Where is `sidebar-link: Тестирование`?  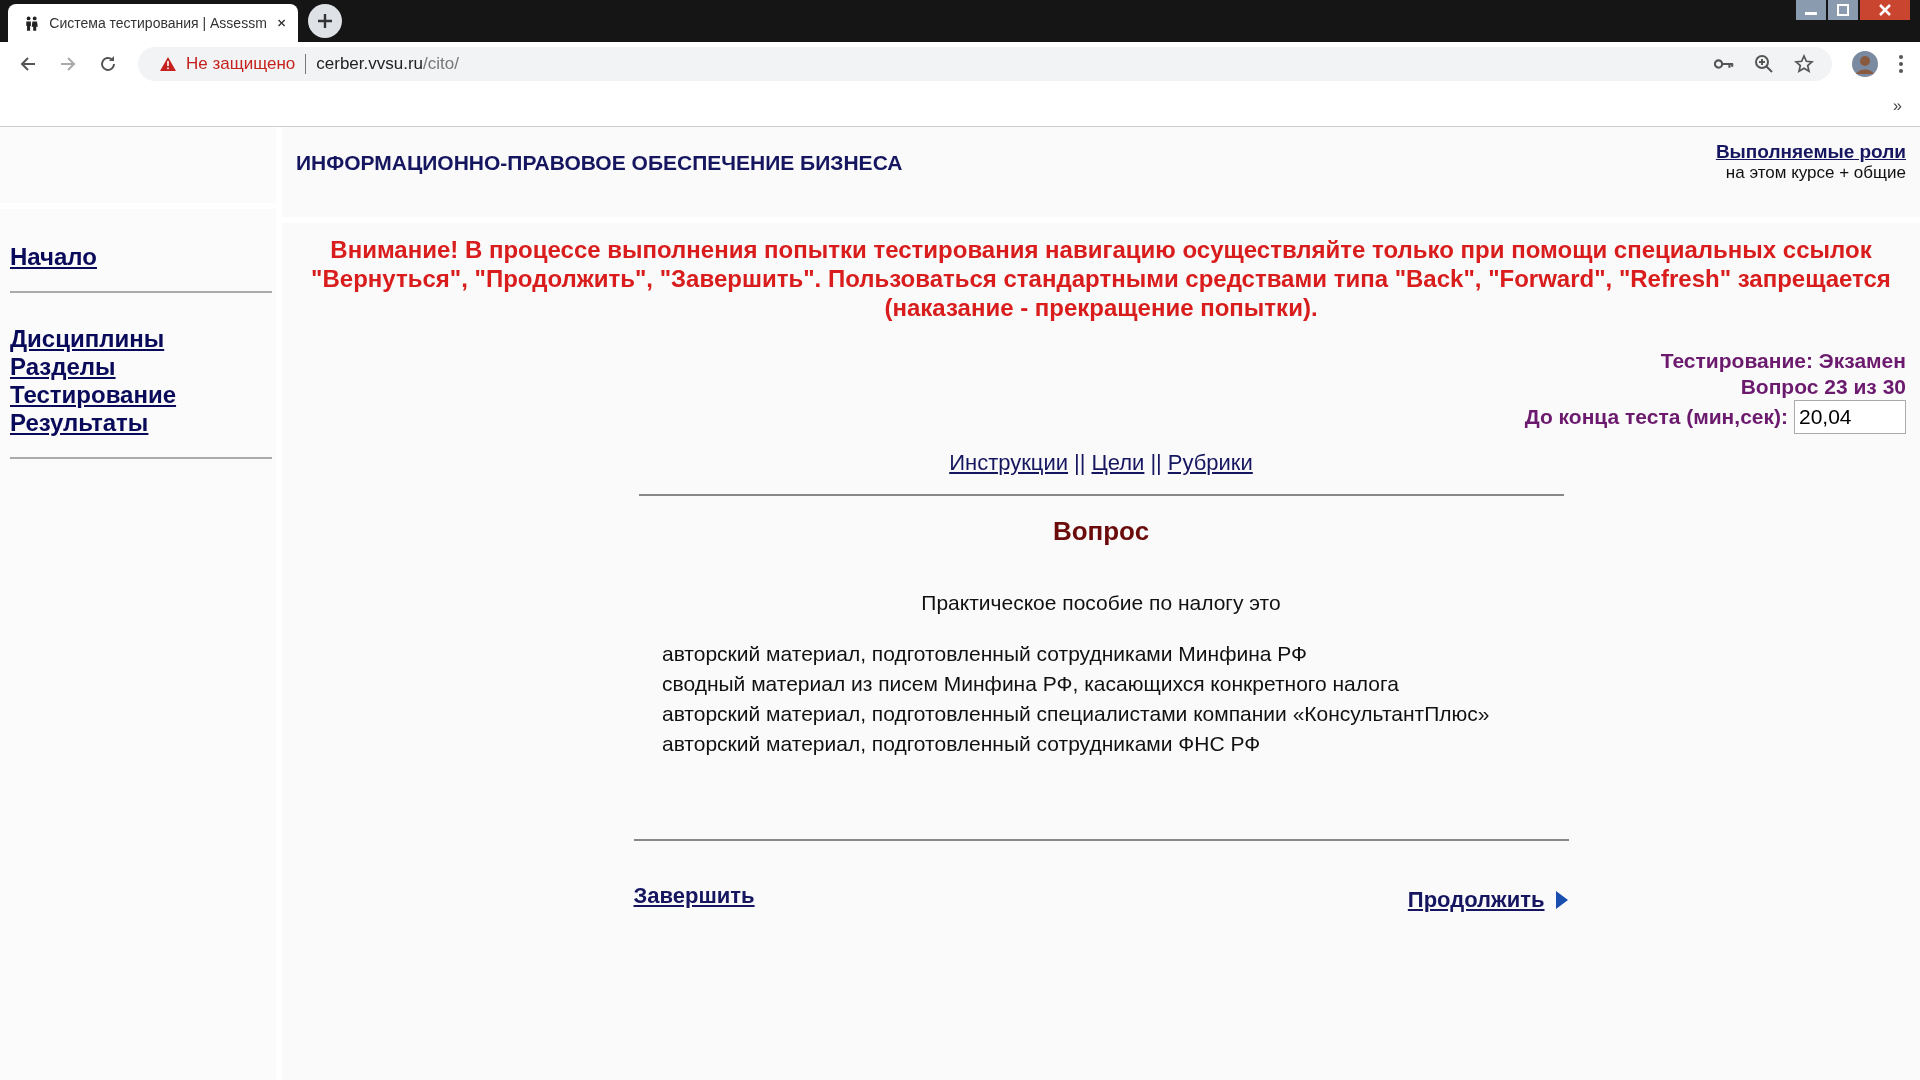
sidebar-link: Тестирование is located at coordinates (93, 395).